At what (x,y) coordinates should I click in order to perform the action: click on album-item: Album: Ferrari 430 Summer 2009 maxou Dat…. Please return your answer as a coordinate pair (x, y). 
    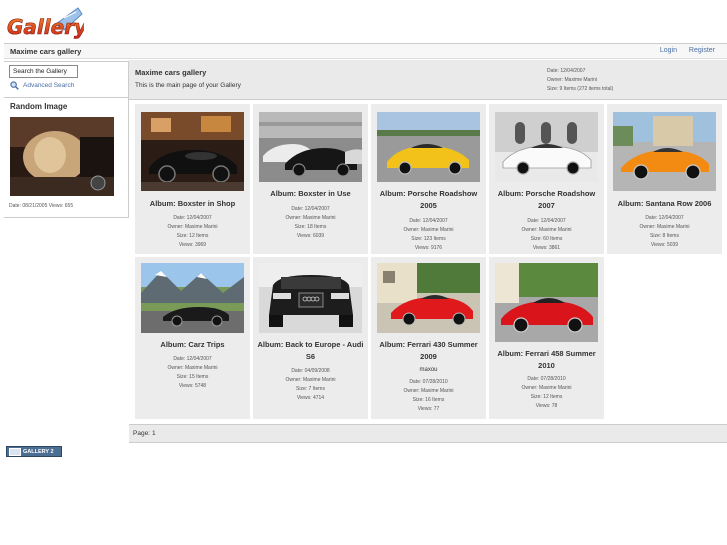
    Looking at the image, I should click on (428, 338).